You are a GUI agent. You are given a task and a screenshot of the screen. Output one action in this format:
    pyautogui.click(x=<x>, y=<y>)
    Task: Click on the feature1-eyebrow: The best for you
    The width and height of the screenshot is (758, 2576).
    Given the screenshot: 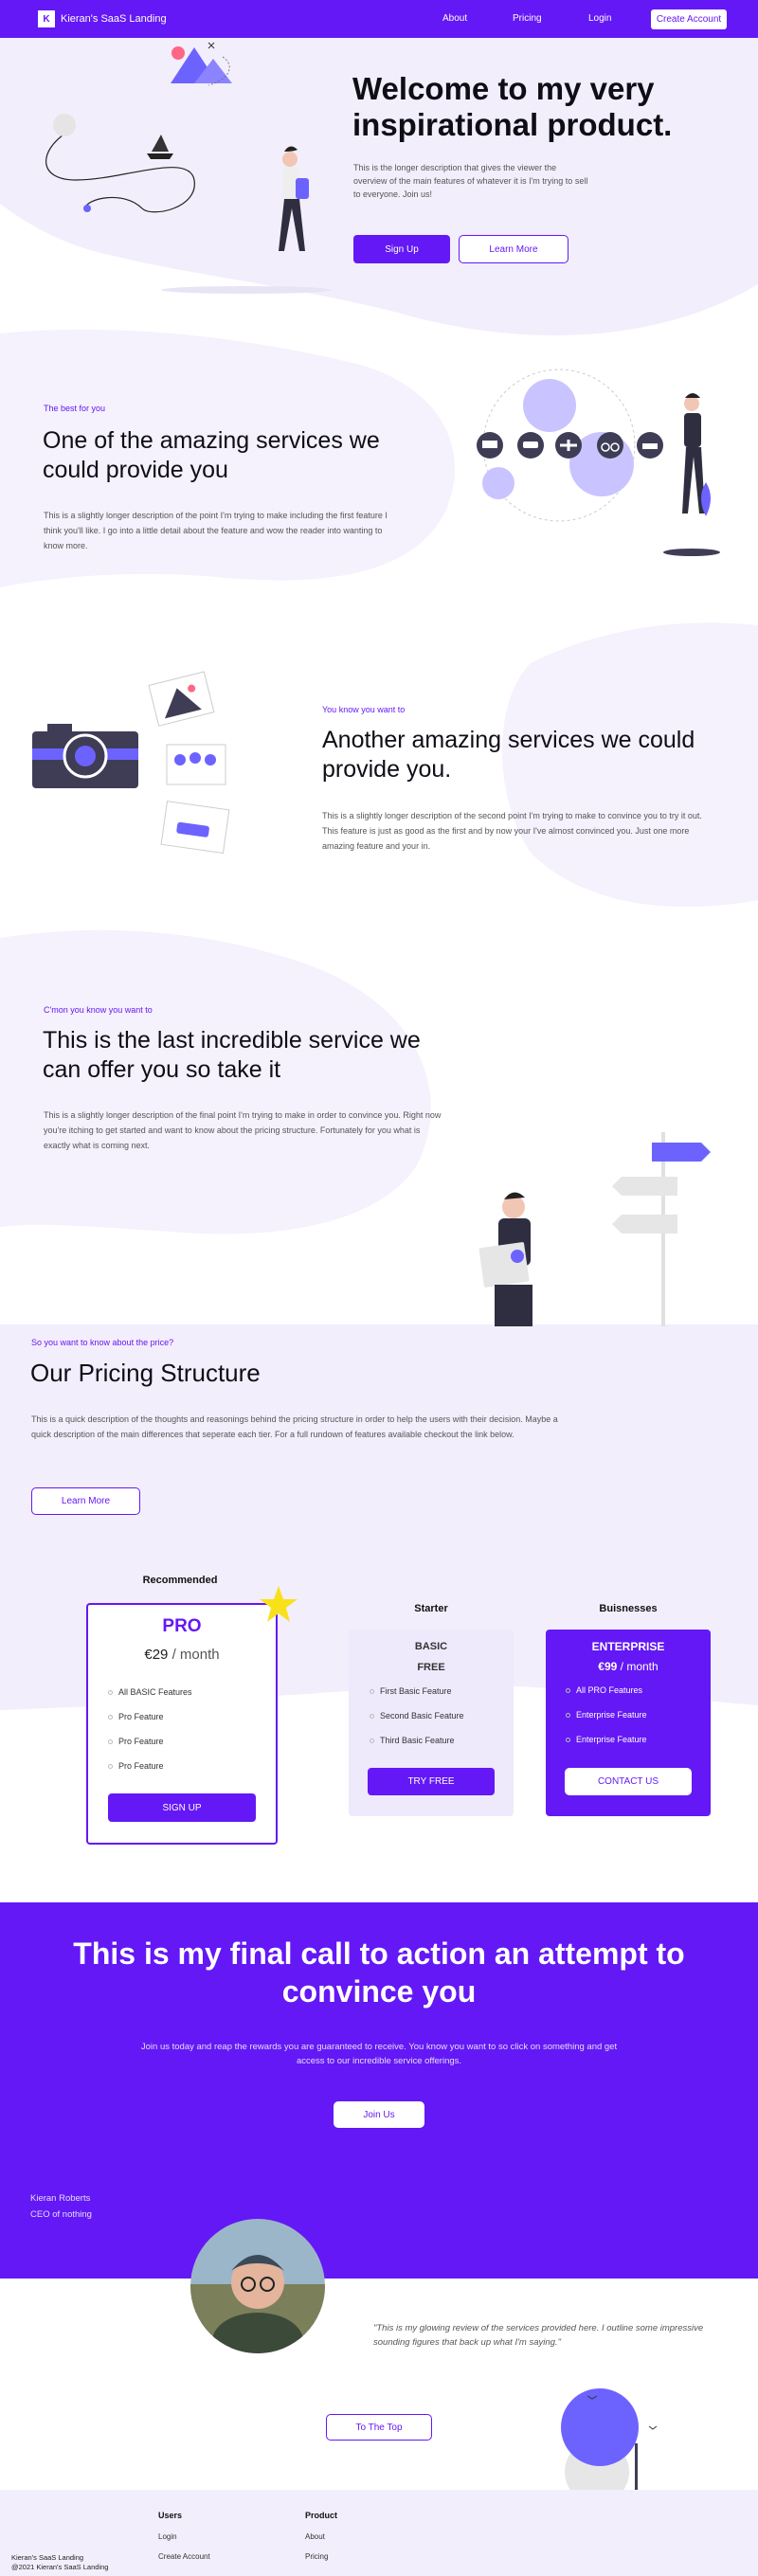 What is the action you would take?
    pyautogui.click(x=75, y=408)
    